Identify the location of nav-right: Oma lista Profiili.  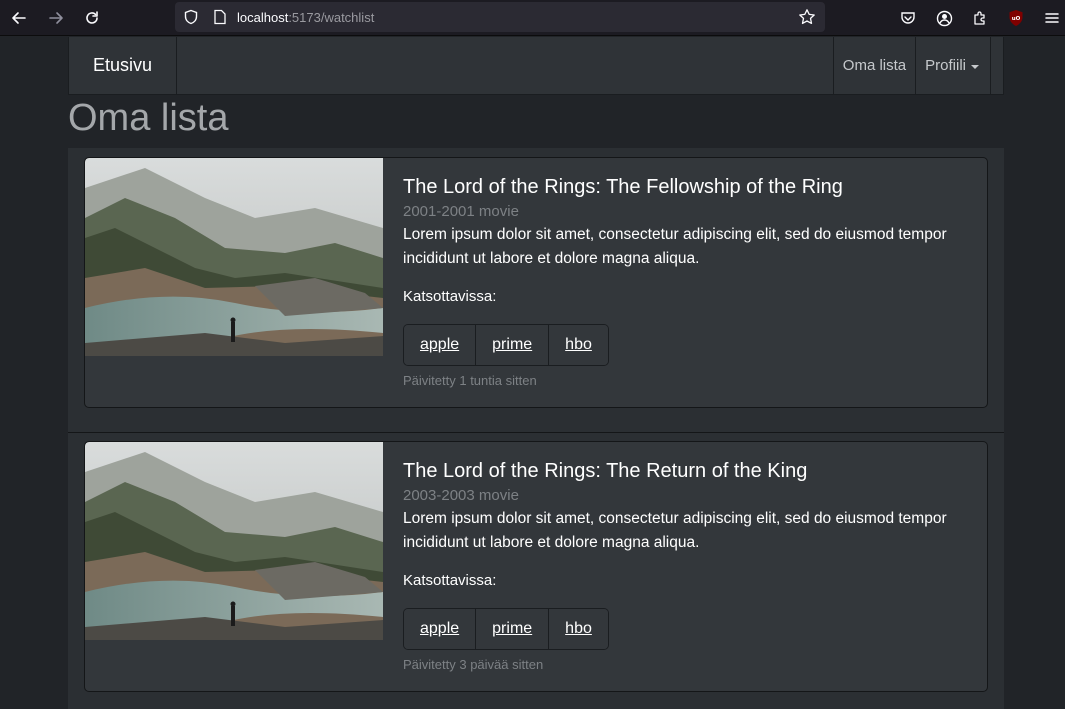
(911, 65).